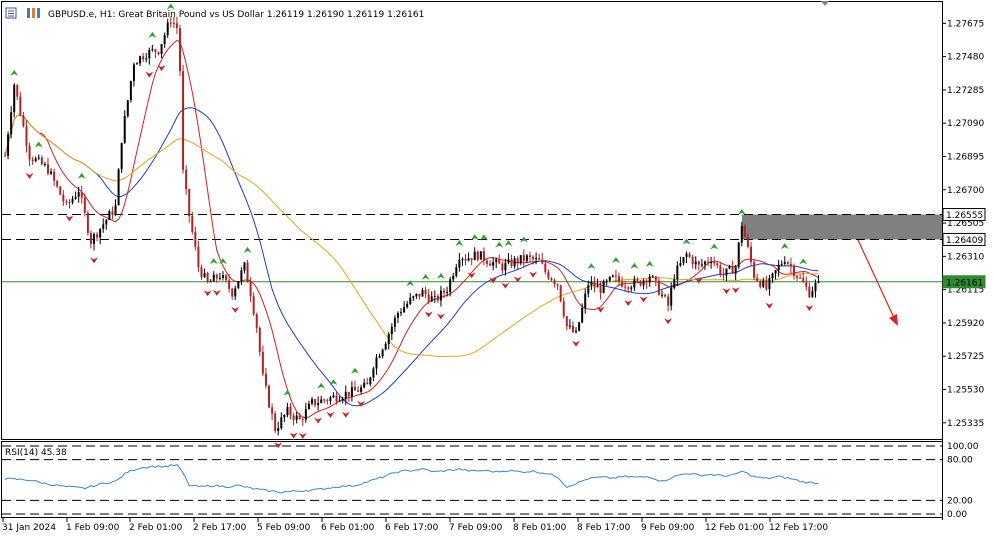  Describe the element at coordinates (220, 528) in the screenshot. I see `time-tick-label: 2 Feb 17:00` at that location.